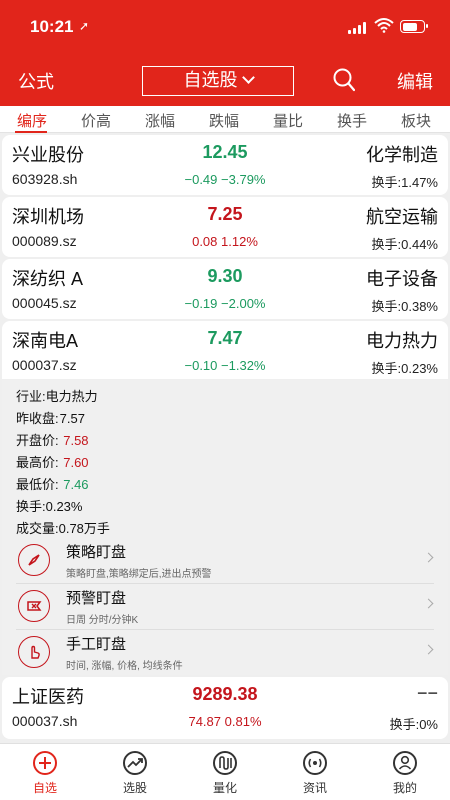 The height and width of the screenshot is (800, 450). Describe the element at coordinates (39, 484) in the screenshot. I see `detail-low-label: 最低价:` at that location.